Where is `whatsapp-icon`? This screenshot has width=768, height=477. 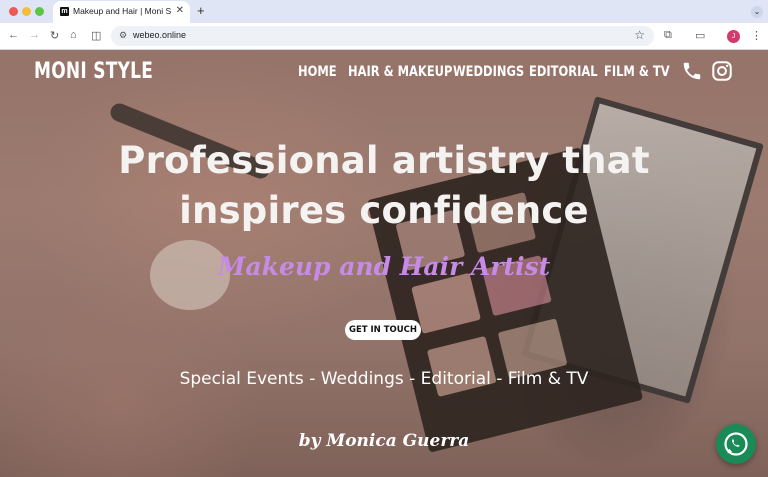
whatsapp-icon is located at coordinates (736, 444).